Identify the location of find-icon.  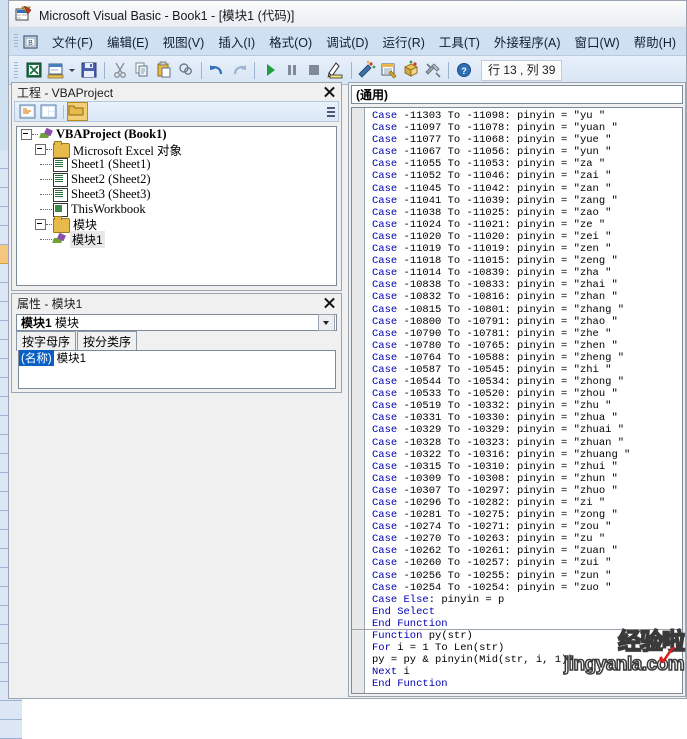
(186, 70).